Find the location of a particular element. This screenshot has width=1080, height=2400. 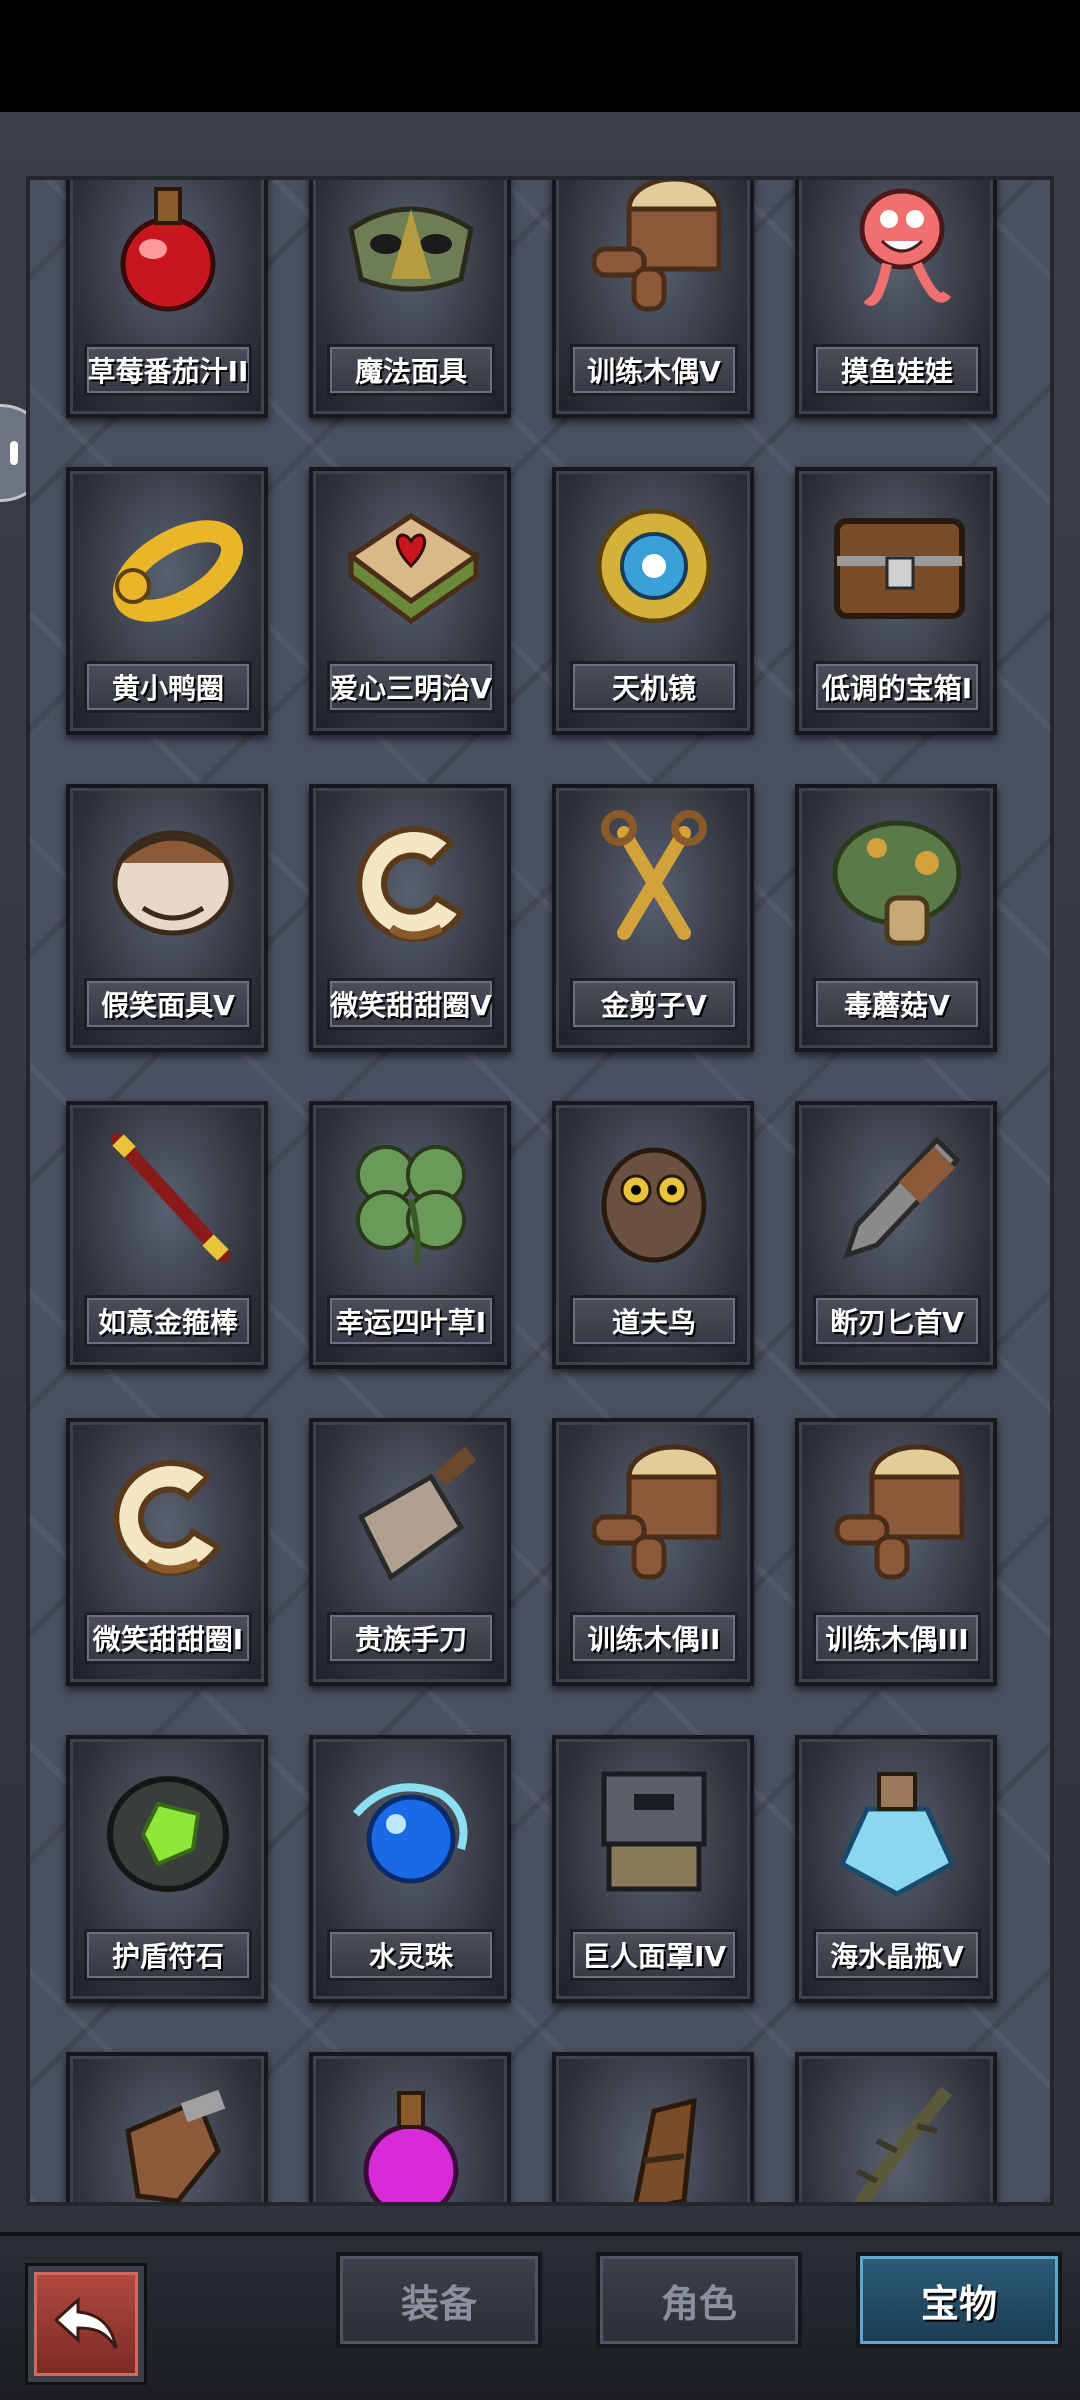

treasure-item-card: 训练木偶III is located at coordinates (896, 1552).